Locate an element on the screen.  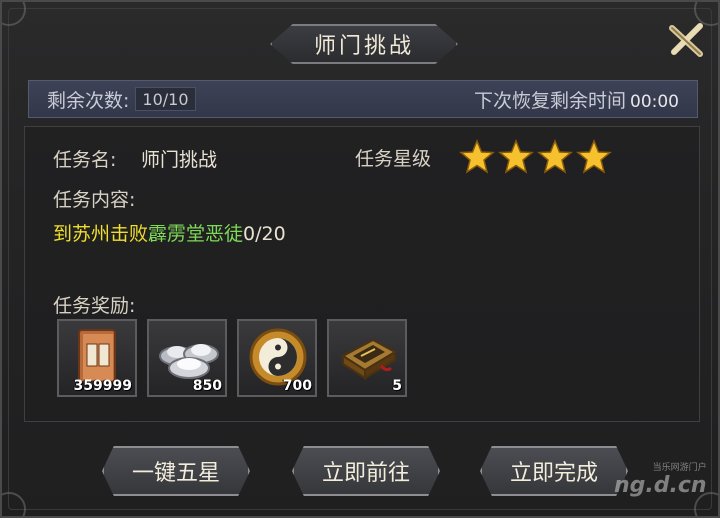
complete-now-button: 立即完成 is located at coordinates (554, 471).